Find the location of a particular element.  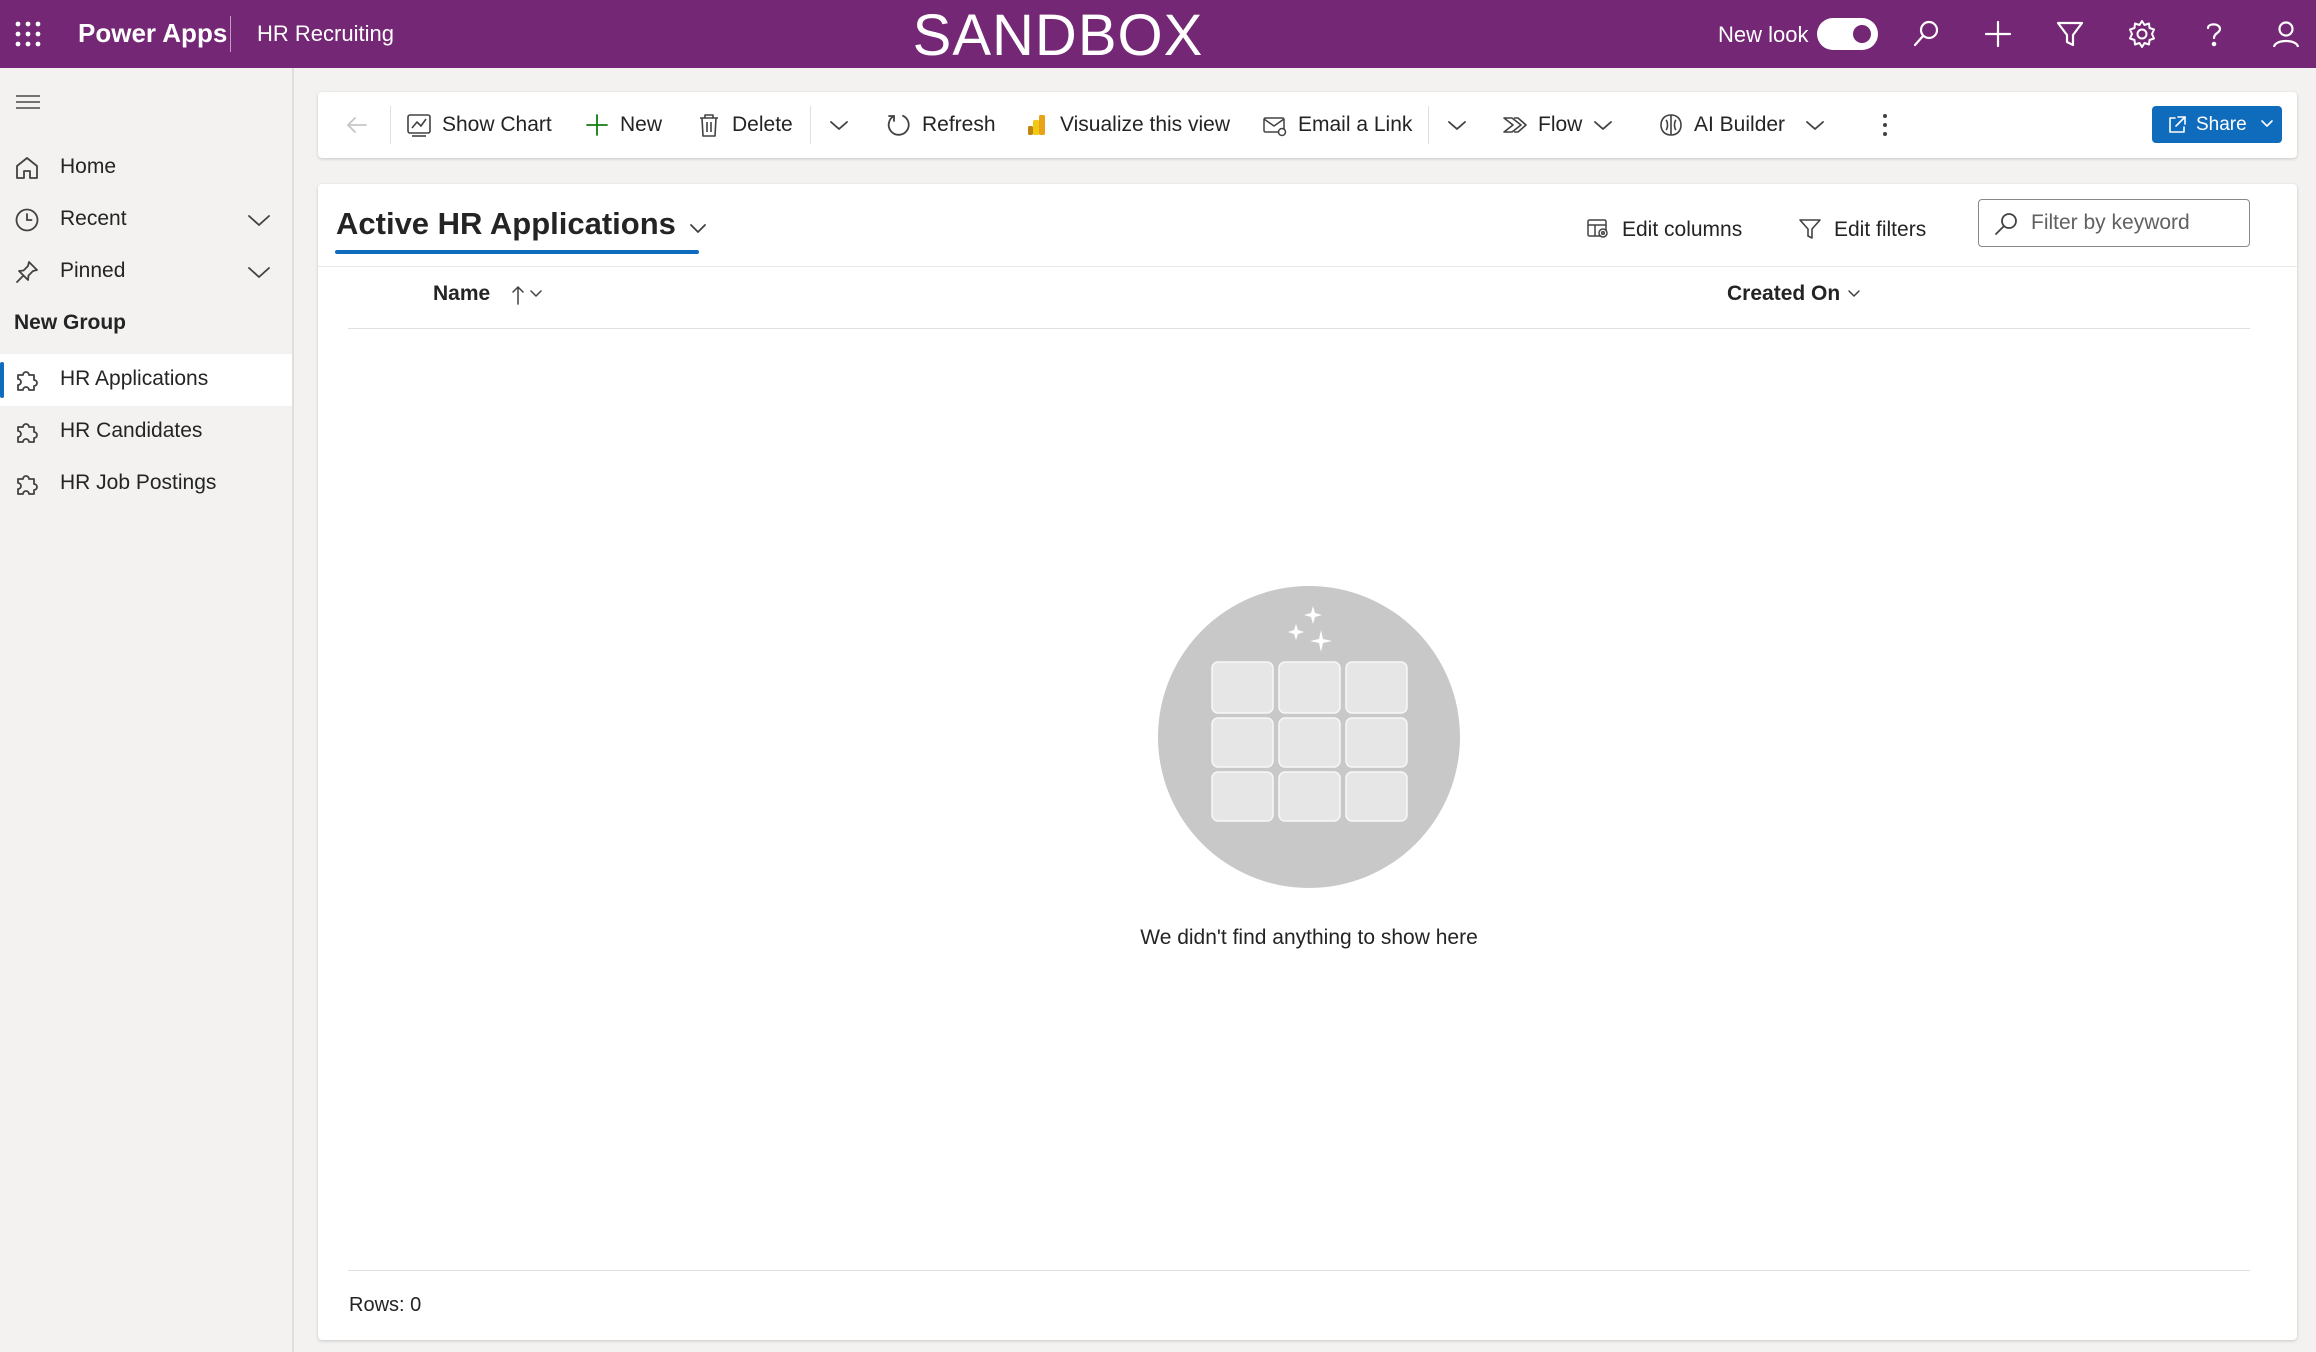

empty-state-message: We didn't find anything to show here is located at coordinates (1309, 937).